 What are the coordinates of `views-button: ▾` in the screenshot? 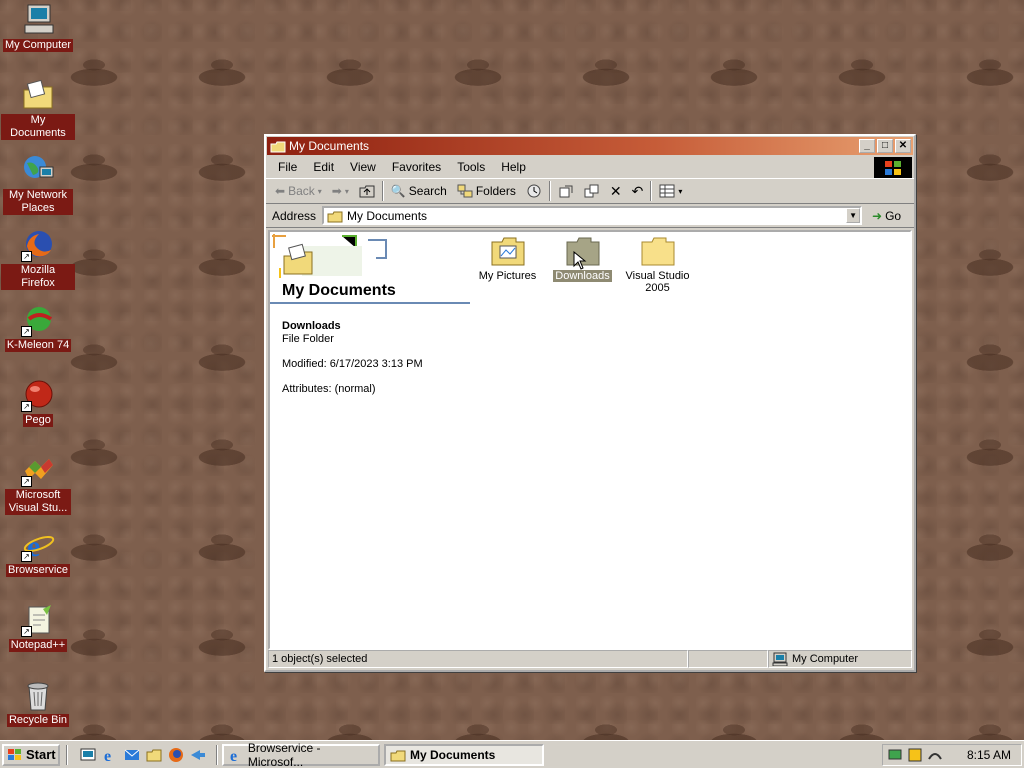 It's located at (670, 191).